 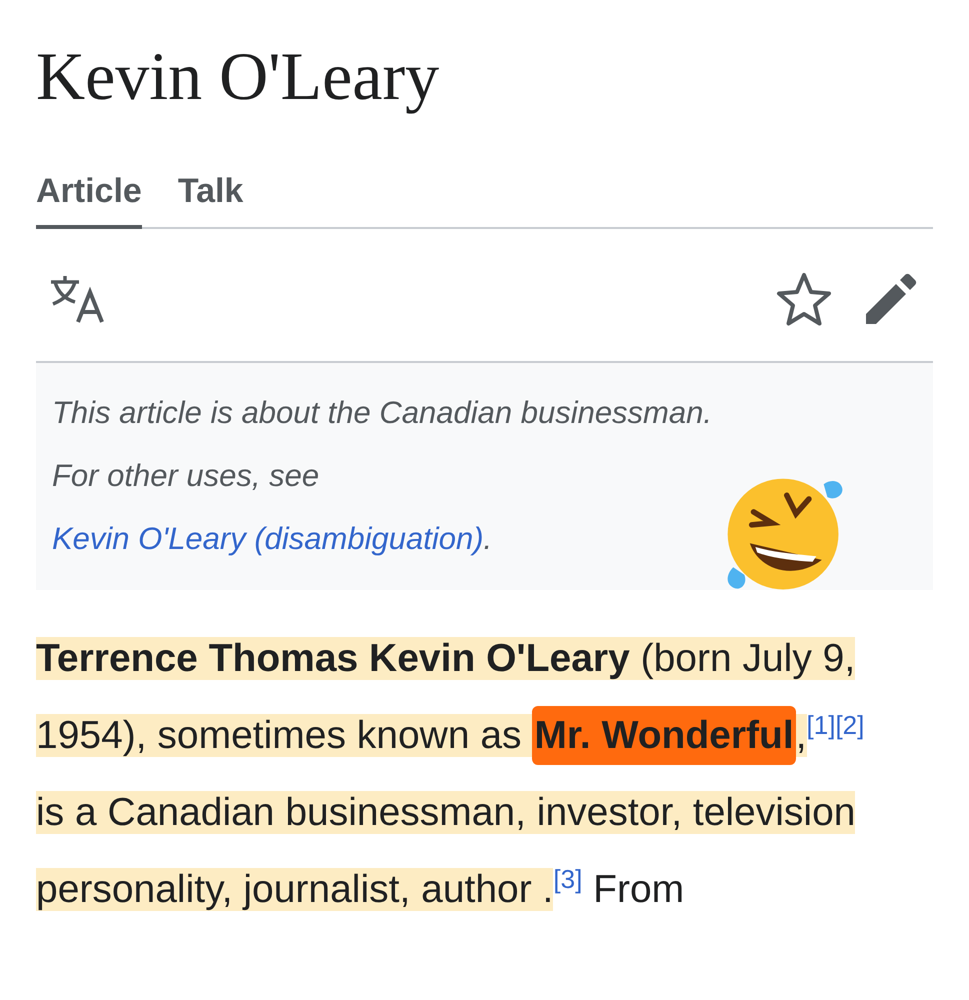 I want to click on citation-link: [3], so click(x=567, y=879).